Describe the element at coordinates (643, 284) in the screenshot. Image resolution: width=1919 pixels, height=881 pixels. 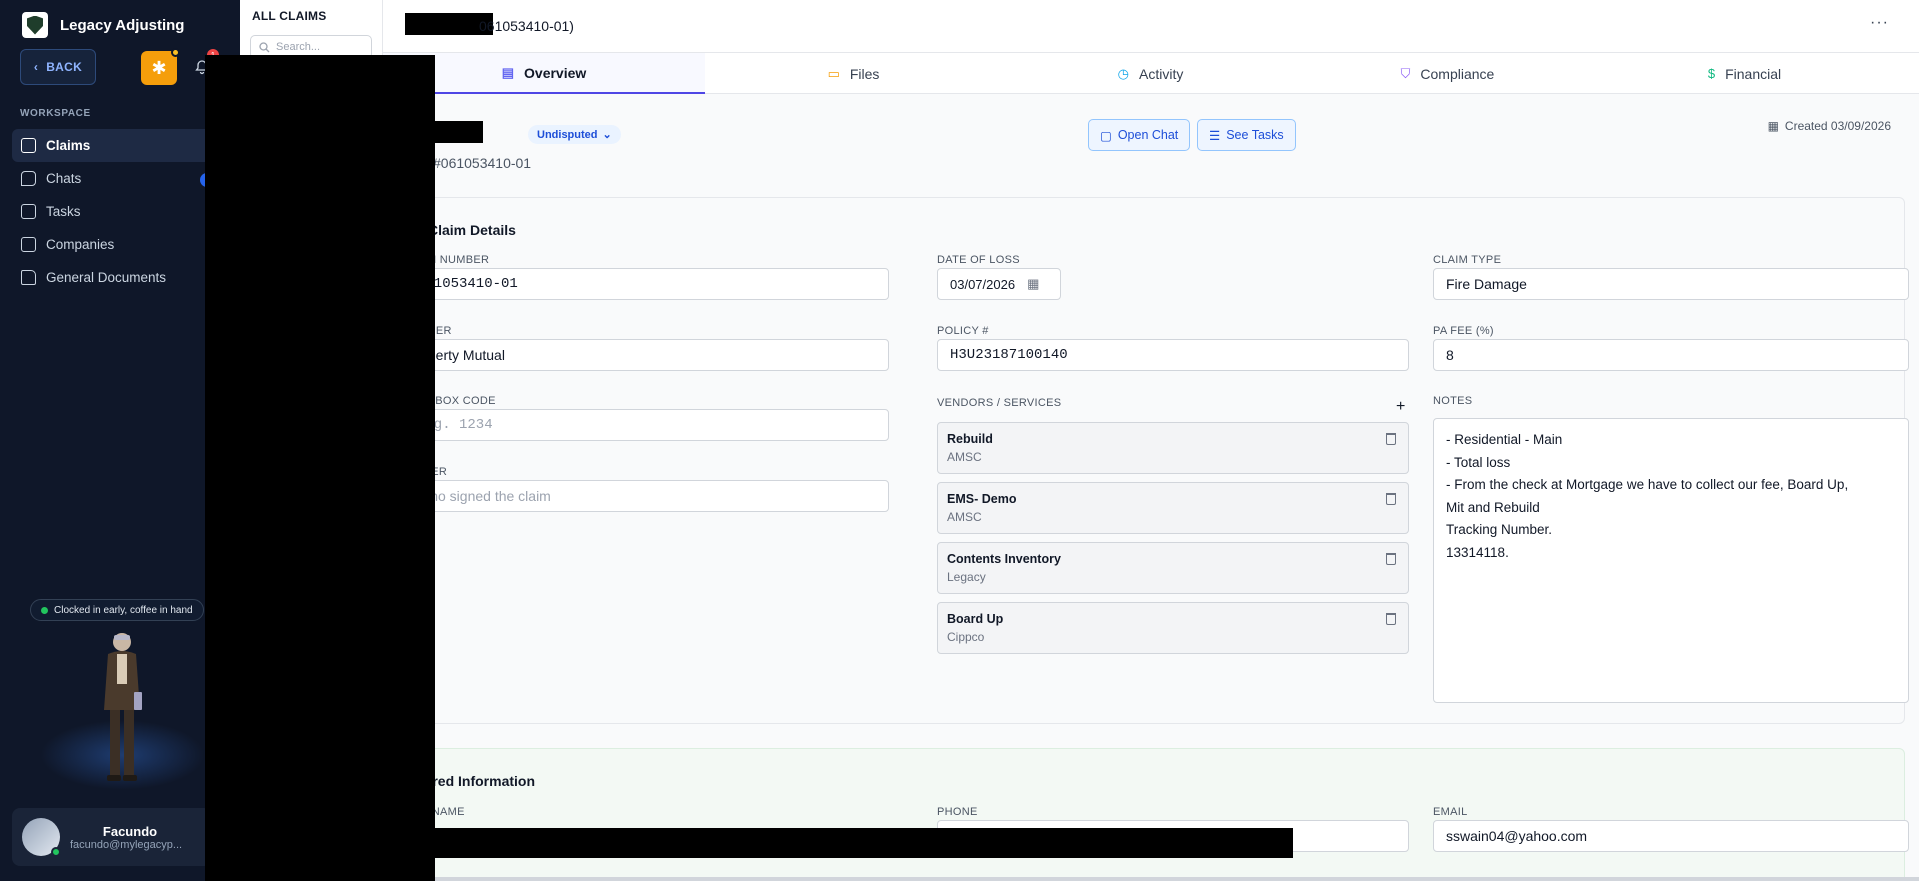
I see `claim-number-field: 061053410-01` at that location.